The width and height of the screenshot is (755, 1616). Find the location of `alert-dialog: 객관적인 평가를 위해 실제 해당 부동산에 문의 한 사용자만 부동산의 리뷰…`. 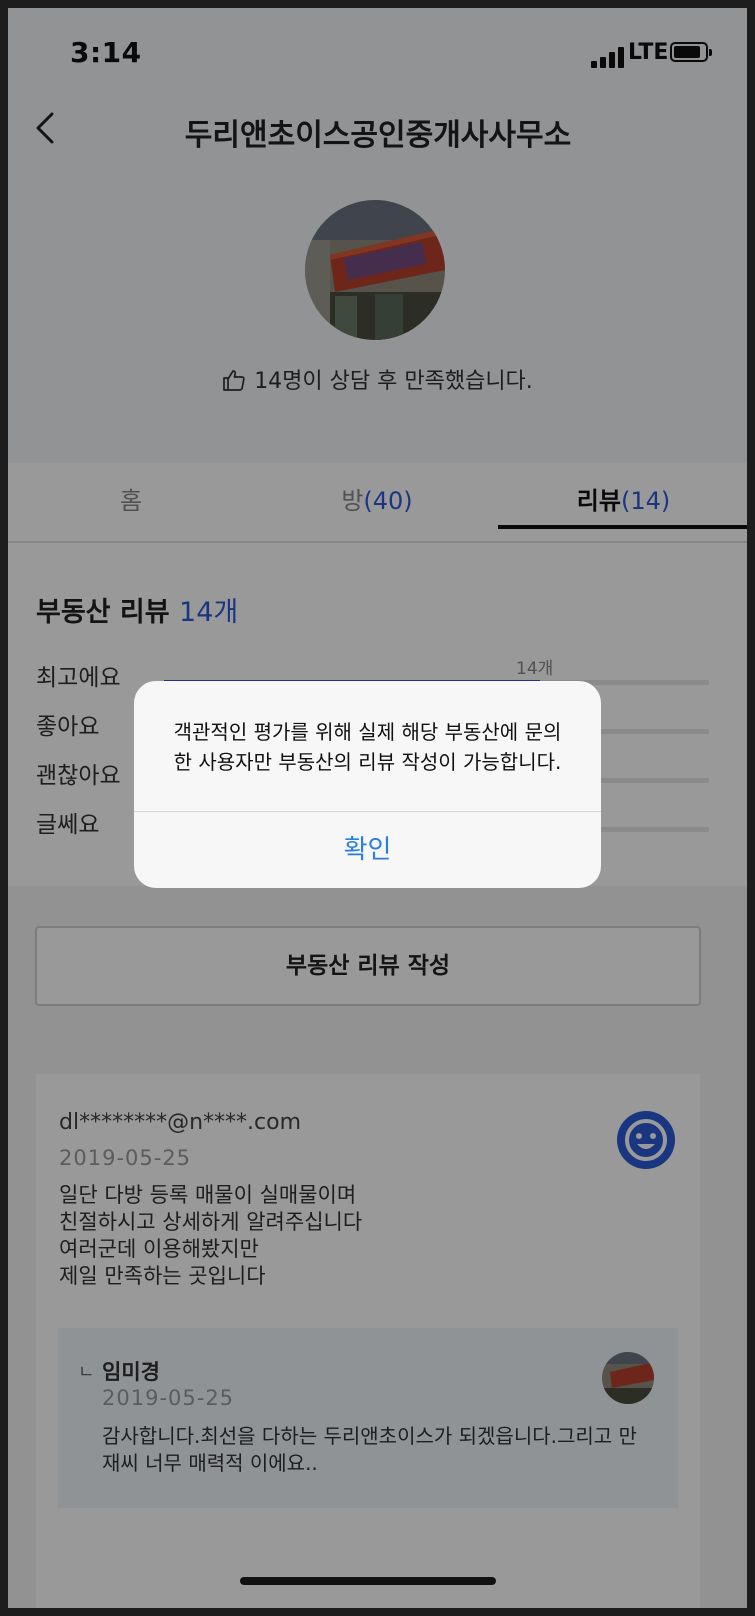

alert-dialog: 객관적인 평가를 위해 실제 해당 부동산에 문의 한 사용자만 부동산의 리뷰… is located at coordinates (367, 784).